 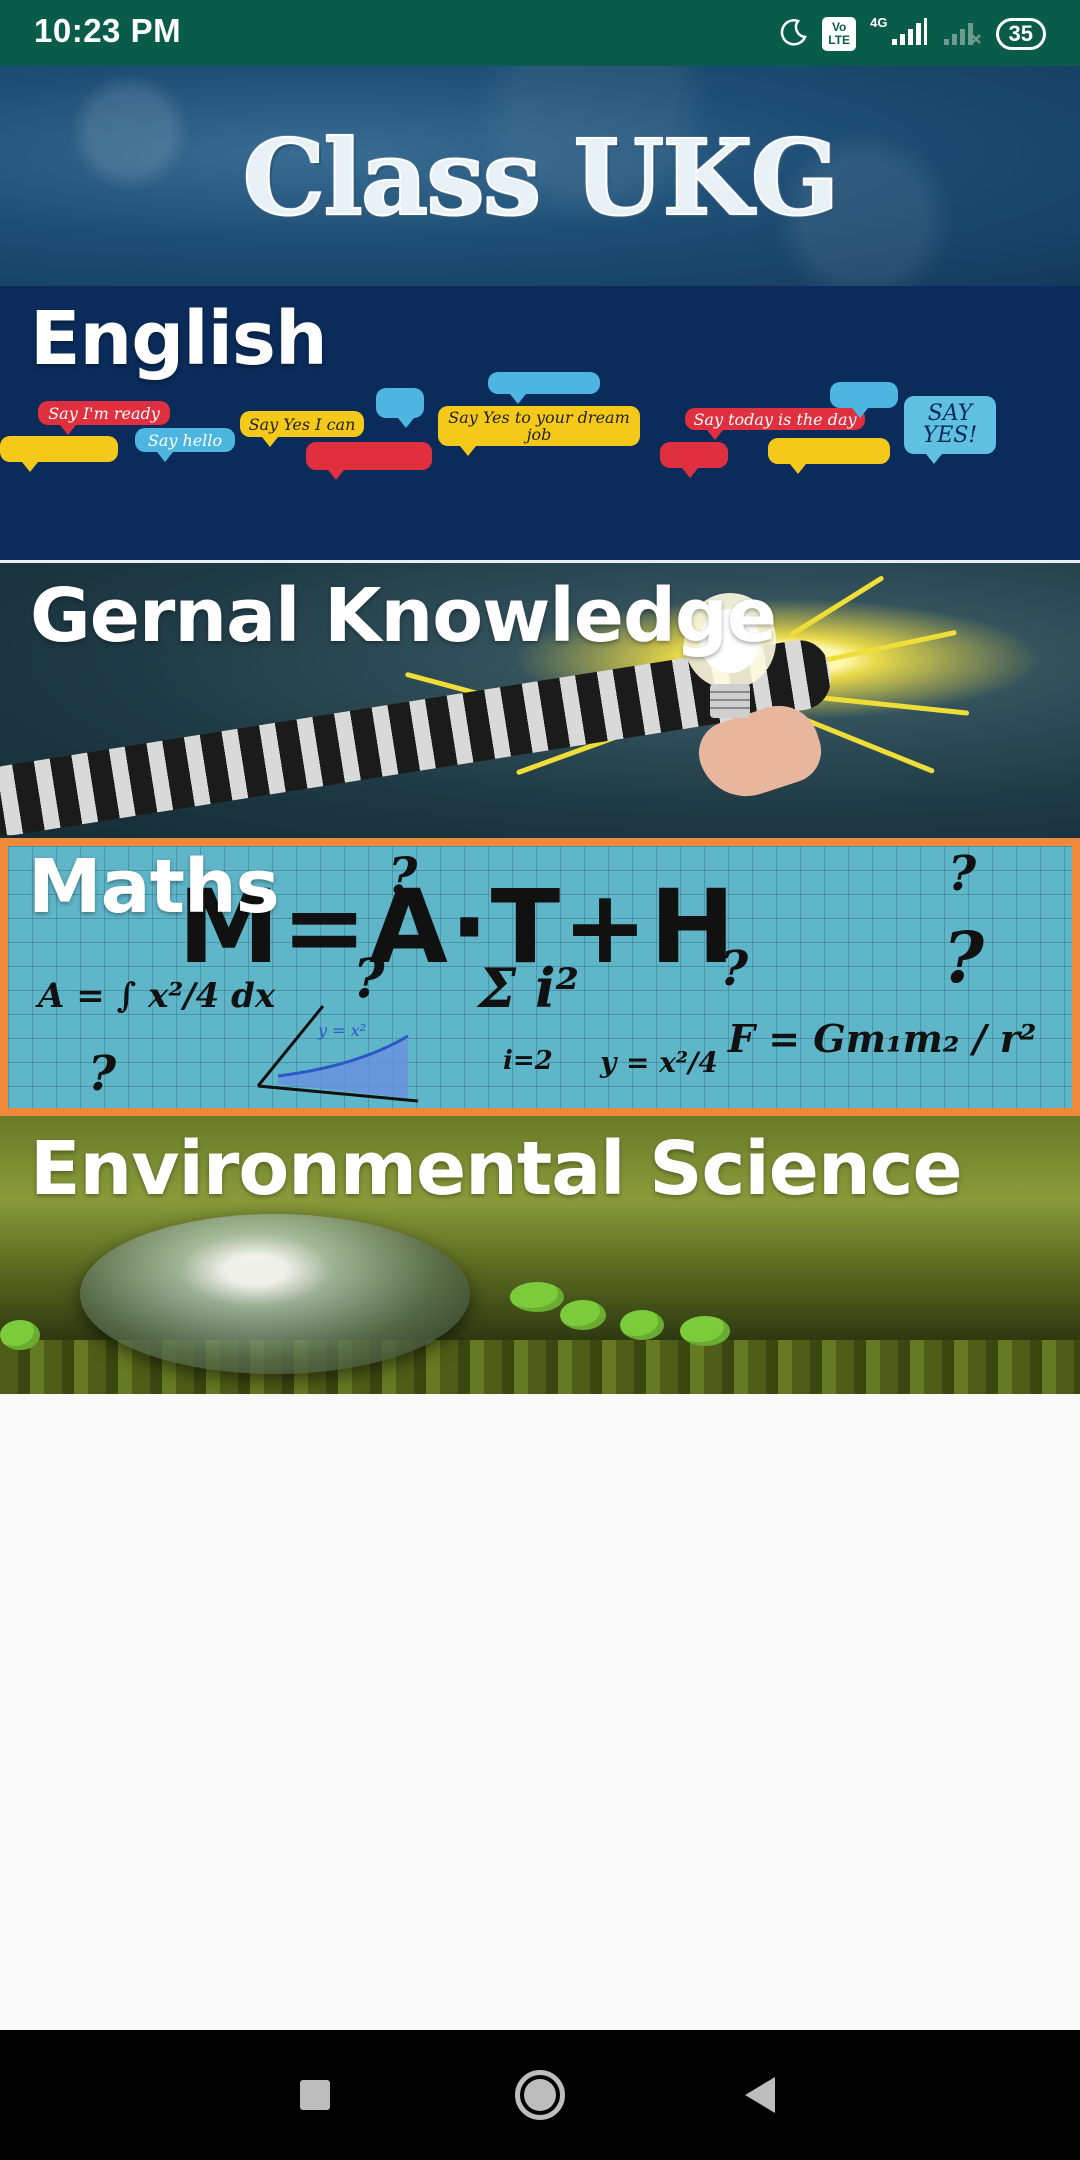 What do you see at coordinates (275, 1294) in the screenshot?
I see `glass-globe-illustration` at bounding box center [275, 1294].